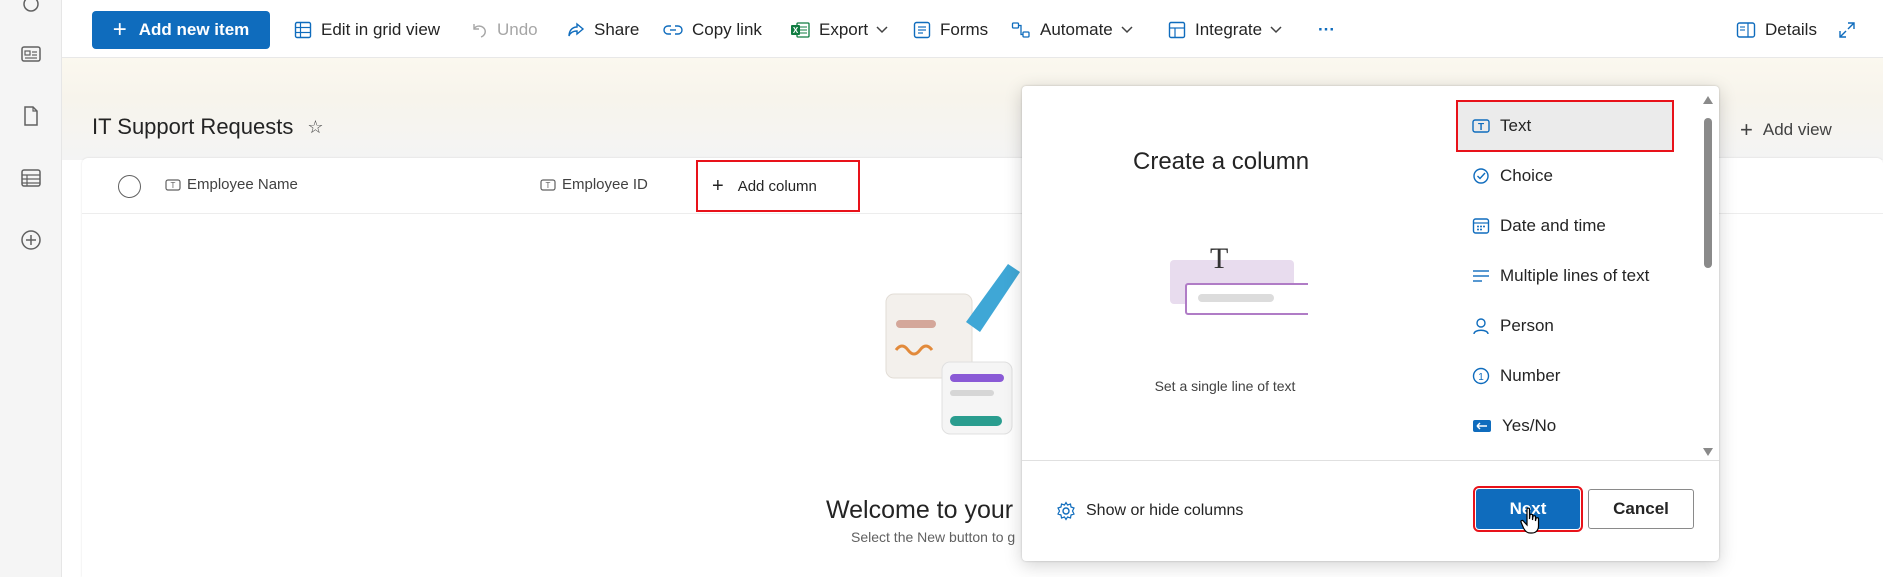 Image resolution: width=1883 pixels, height=577 pixels. What do you see at coordinates (617, 29) in the screenshot?
I see `share-label: Share` at bounding box center [617, 29].